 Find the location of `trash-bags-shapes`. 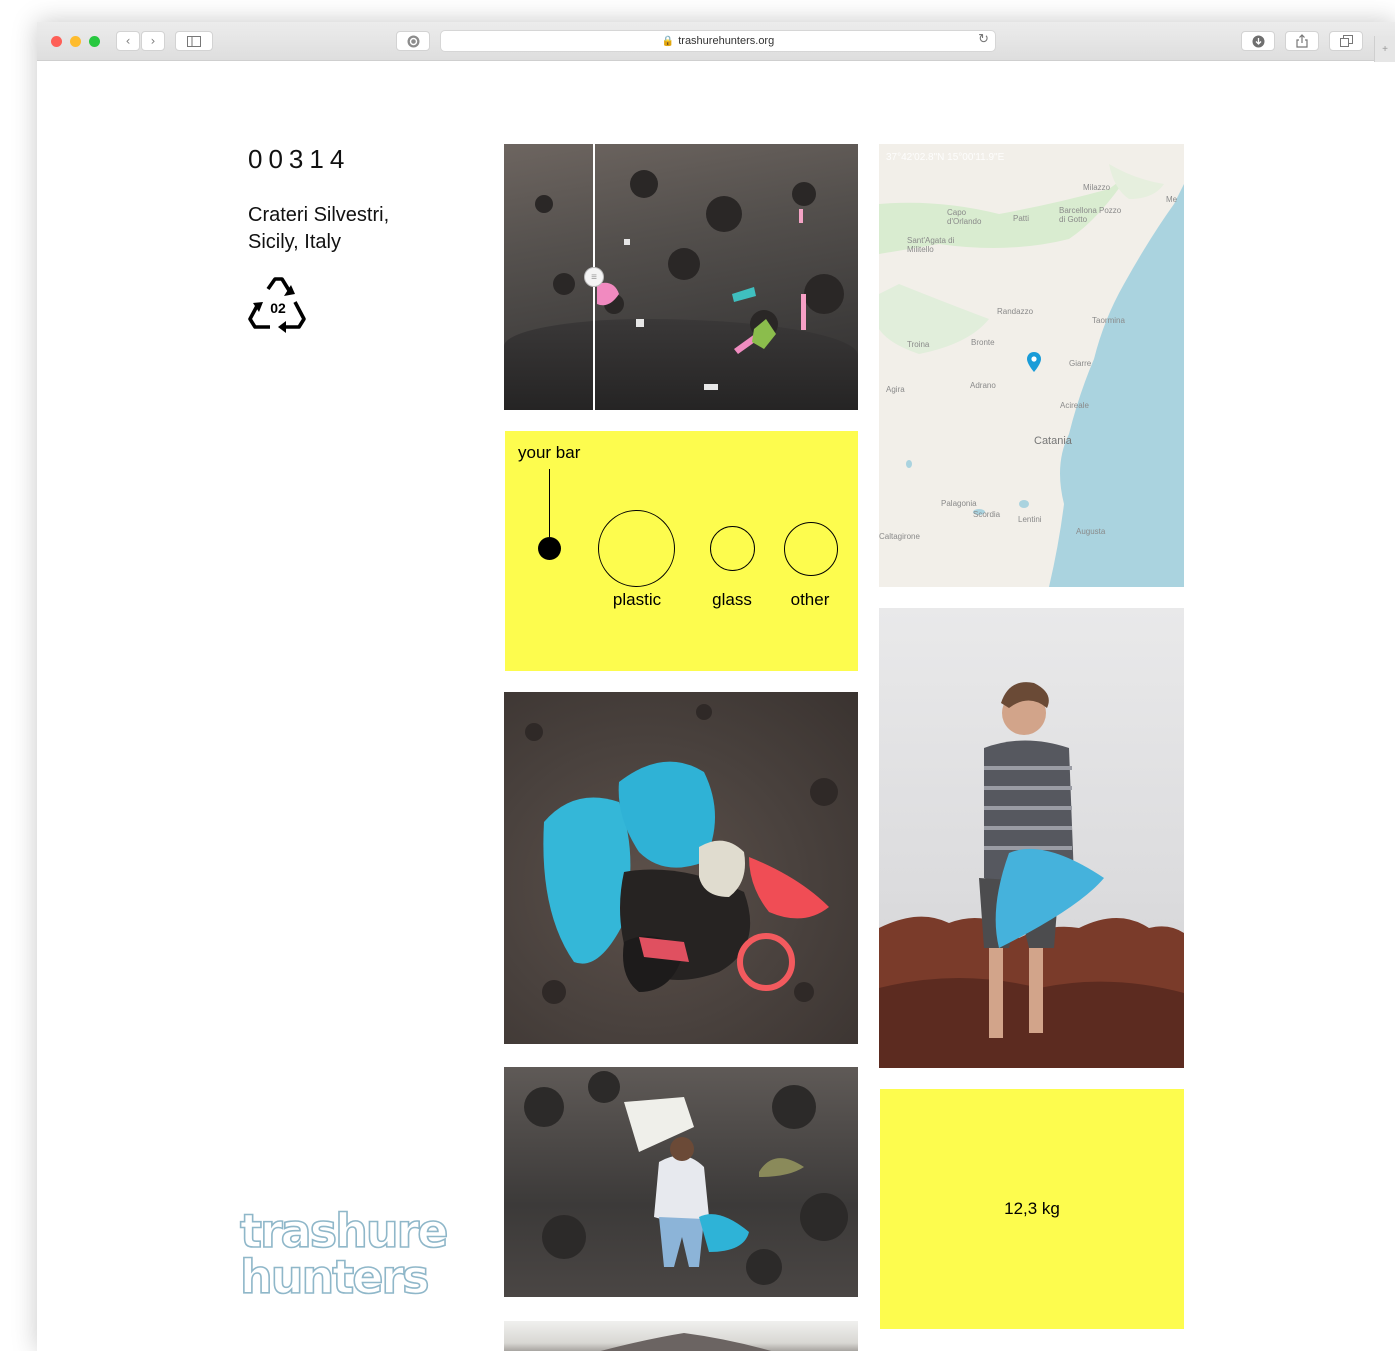

trash-bags-shapes is located at coordinates (681, 854).